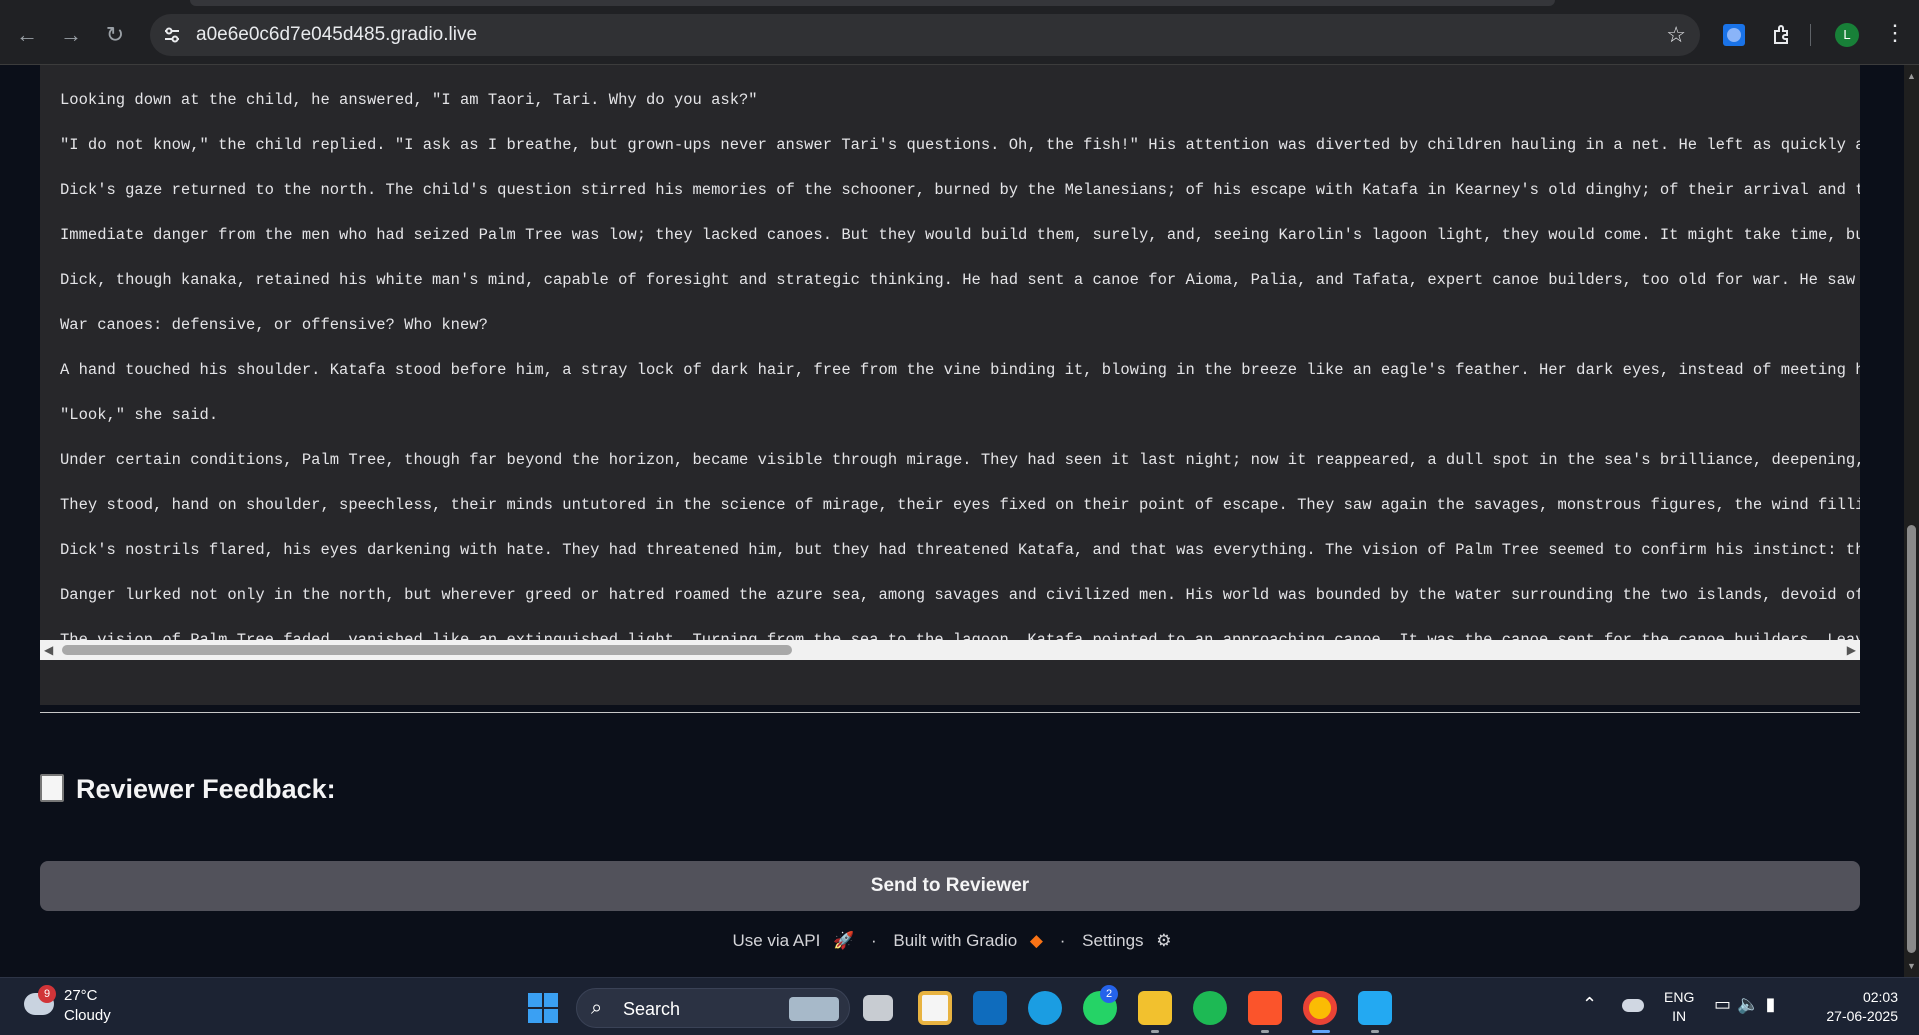 Image resolution: width=1919 pixels, height=1035 pixels. I want to click on built-label: Built with Gradio, so click(955, 940).